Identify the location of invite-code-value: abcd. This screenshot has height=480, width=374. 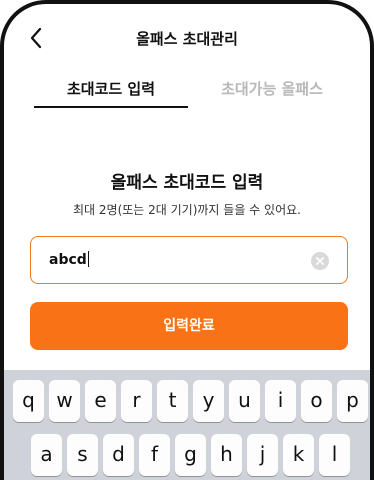
(69, 259).